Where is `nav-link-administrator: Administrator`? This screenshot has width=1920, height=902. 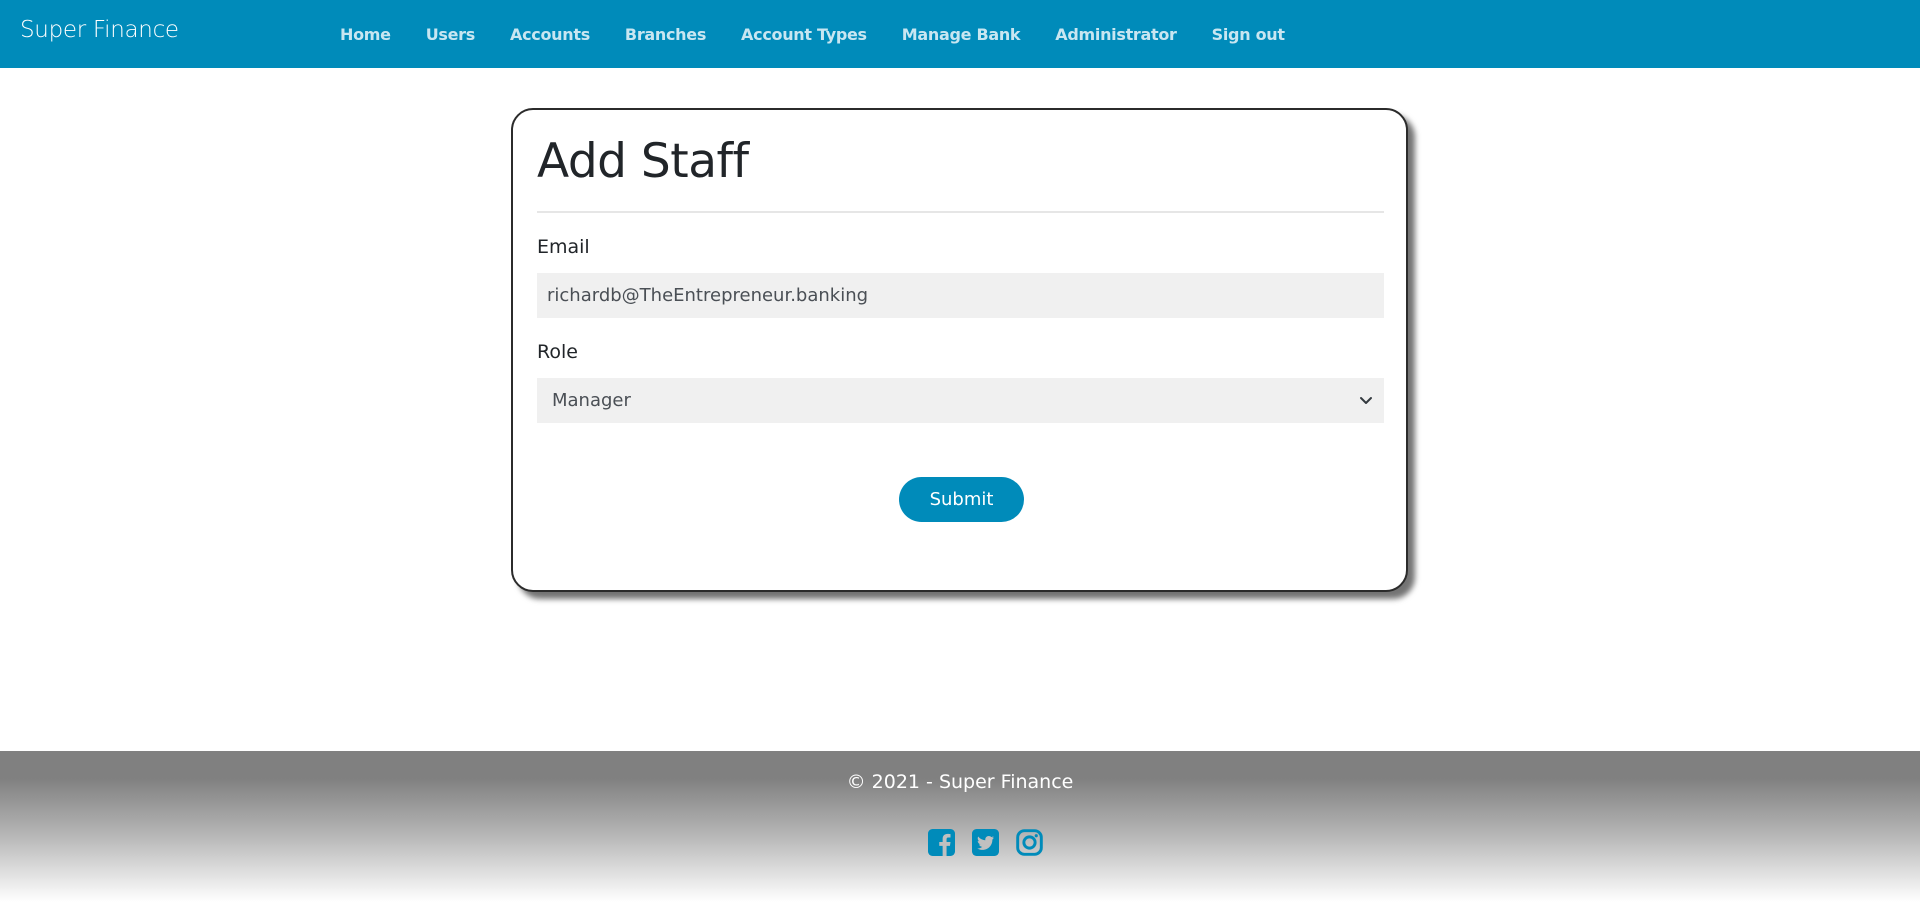
nav-link-administrator: Administrator is located at coordinates (1116, 34).